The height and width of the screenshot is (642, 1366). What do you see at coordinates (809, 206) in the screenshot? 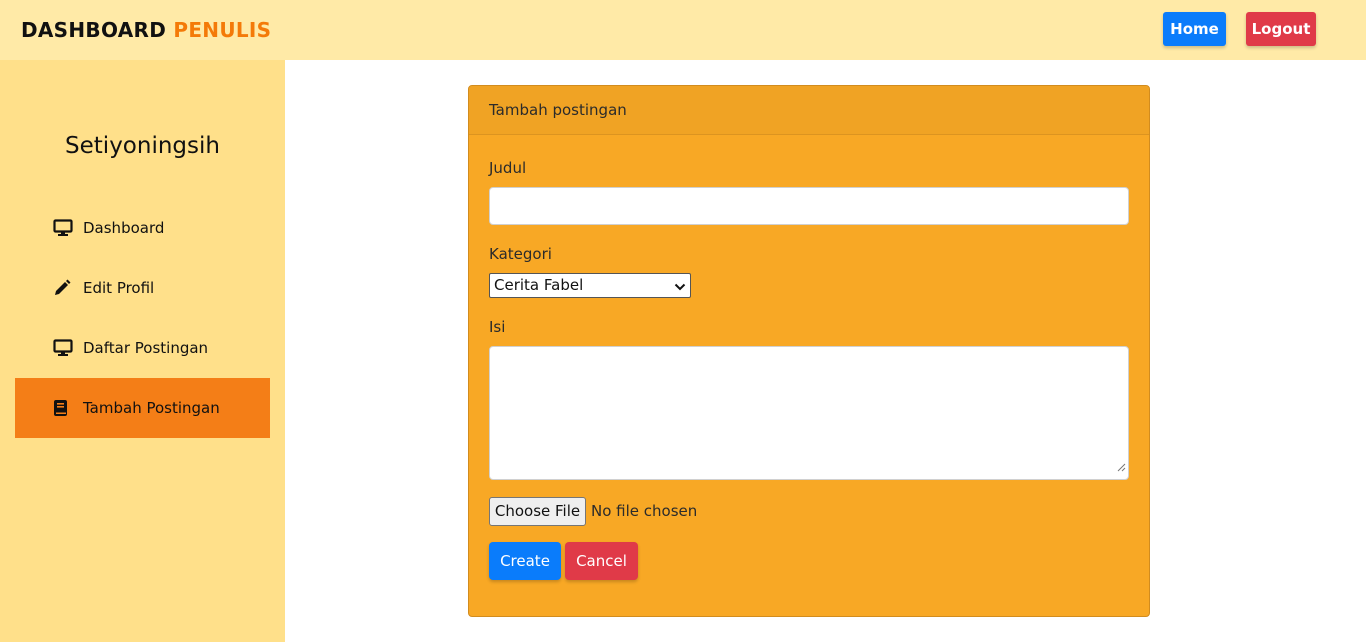
I see `judul-input` at bounding box center [809, 206].